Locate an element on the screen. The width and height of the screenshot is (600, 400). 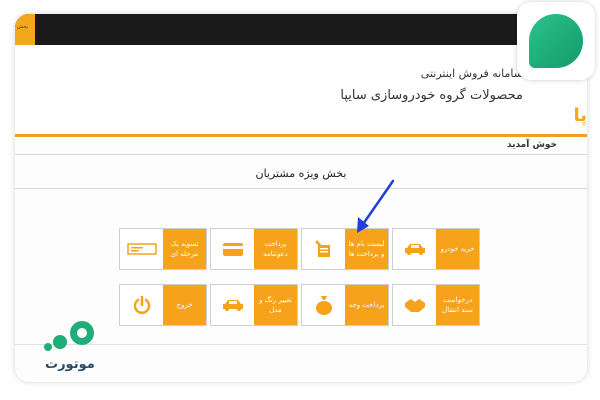
chat-bubble-icon is located at coordinates (556, 41).